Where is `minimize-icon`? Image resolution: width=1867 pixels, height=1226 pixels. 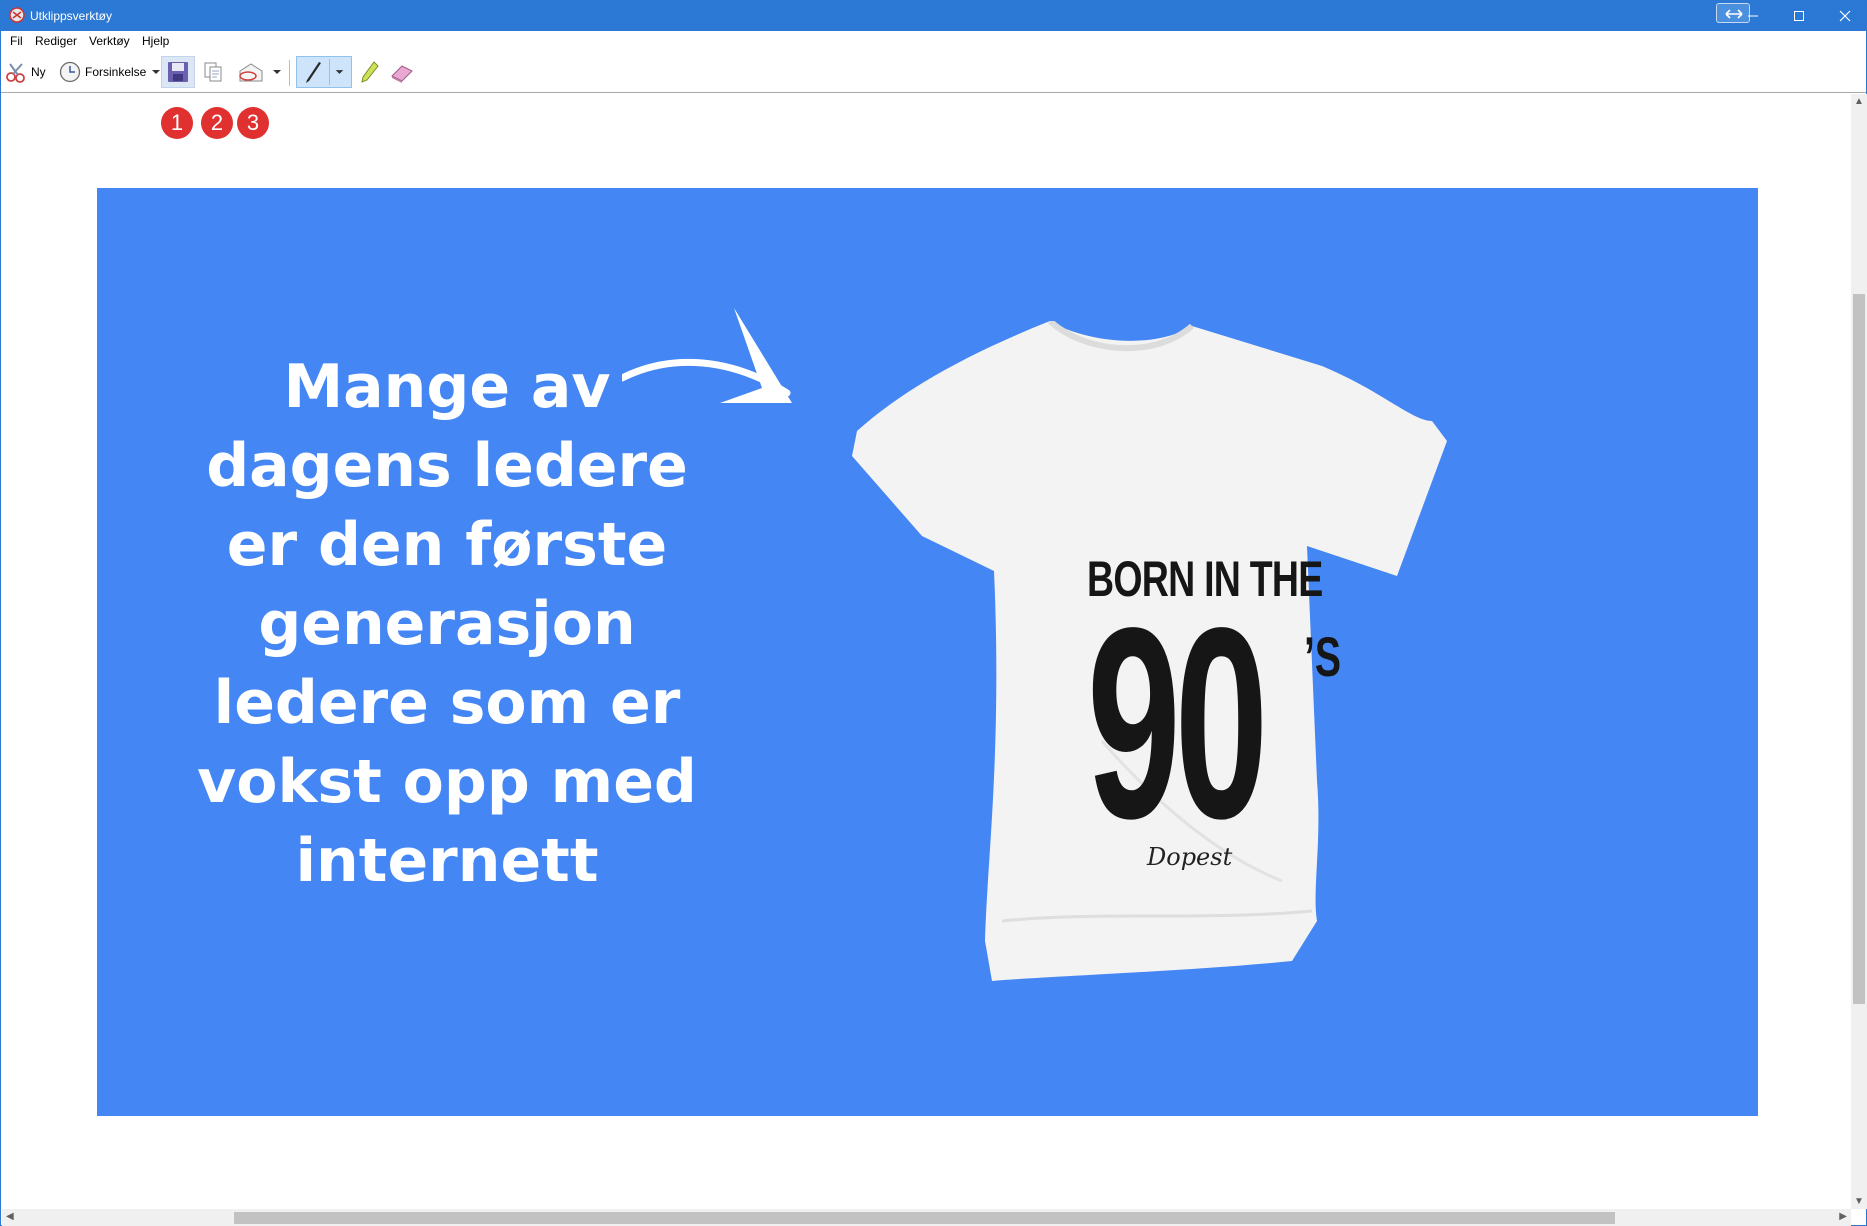
minimize-icon is located at coordinates (1753, 16).